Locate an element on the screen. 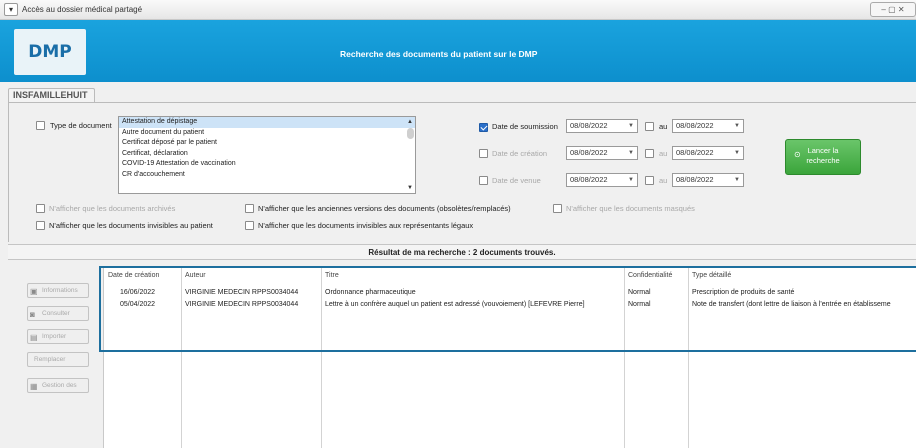  search-icon: ⊙ is located at coordinates (797, 154).